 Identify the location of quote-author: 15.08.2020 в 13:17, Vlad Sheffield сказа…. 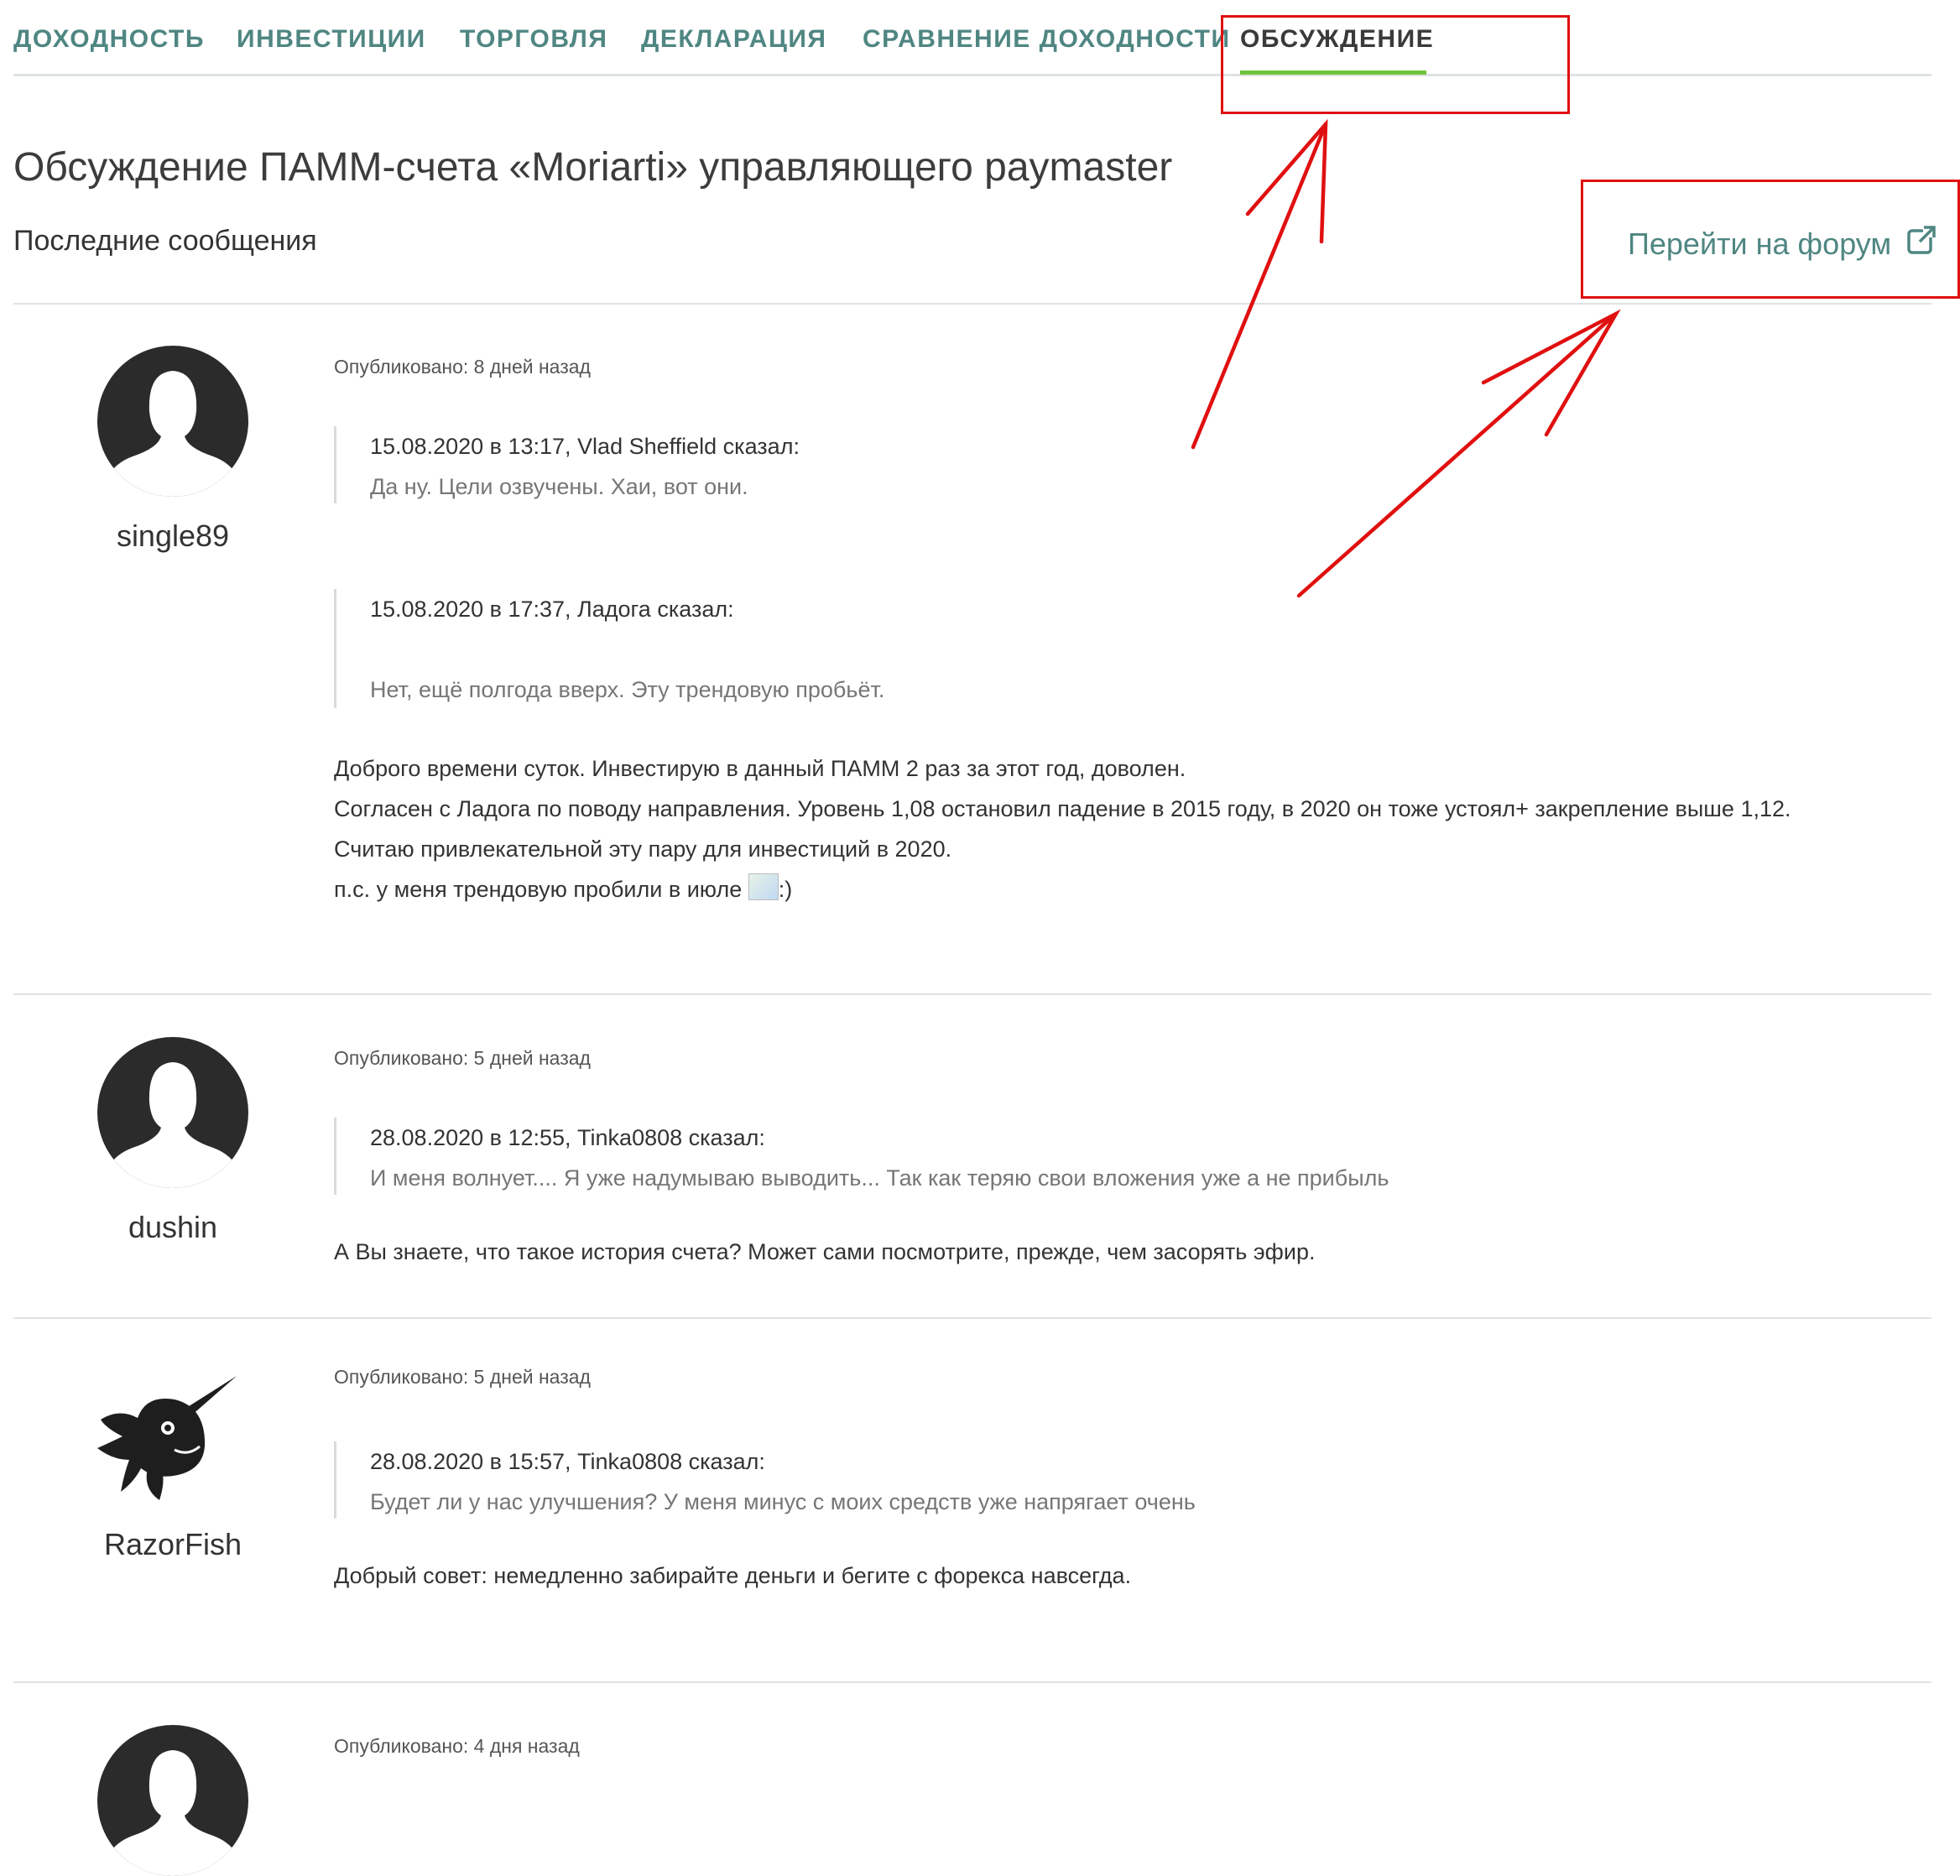
(585, 446).